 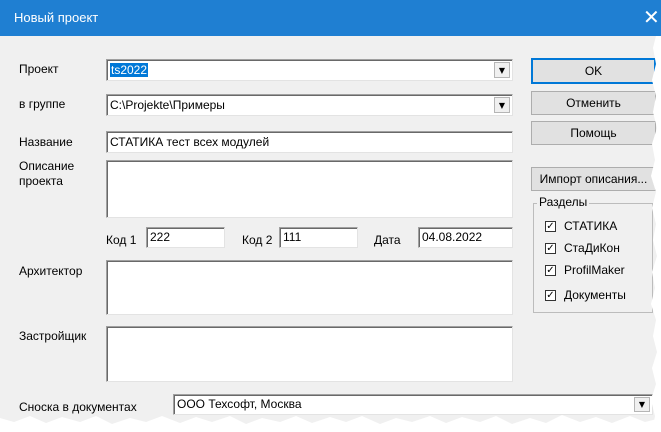 What do you see at coordinates (330, 18) in the screenshot?
I see `title-bar: Новый проект ✕` at bounding box center [330, 18].